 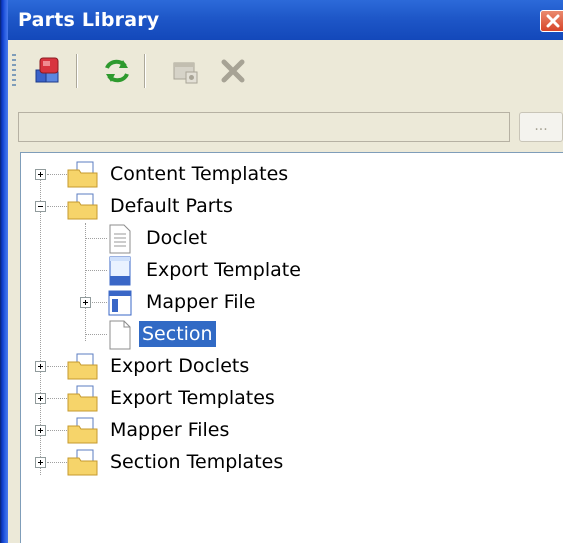 What do you see at coordinates (177, 238) in the screenshot?
I see `tree-item-label: Doclet` at bounding box center [177, 238].